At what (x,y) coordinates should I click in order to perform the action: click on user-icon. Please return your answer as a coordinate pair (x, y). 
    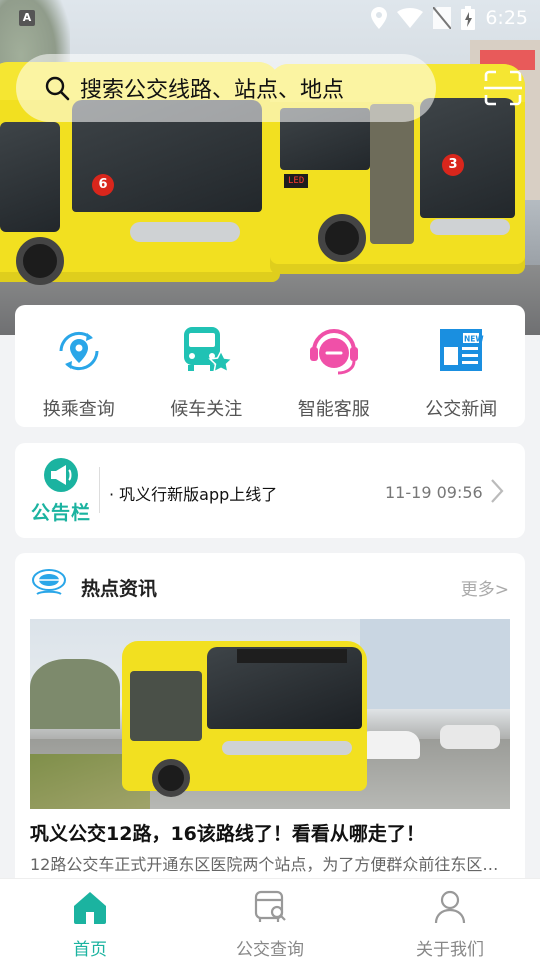
    Looking at the image, I should click on (450, 907).